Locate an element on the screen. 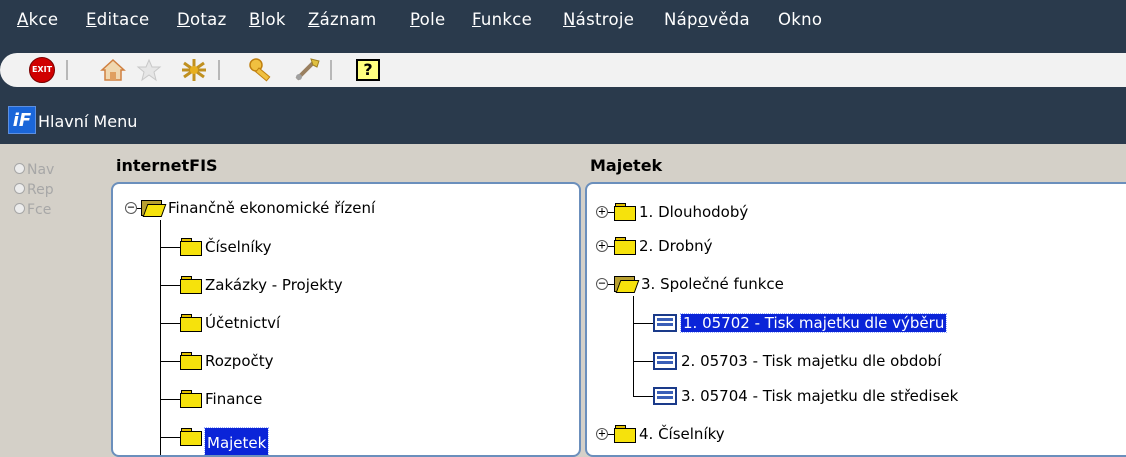 Image resolution: width=1126 pixels, height=457 pixels. menu-editace: Editace is located at coordinates (117, 19).